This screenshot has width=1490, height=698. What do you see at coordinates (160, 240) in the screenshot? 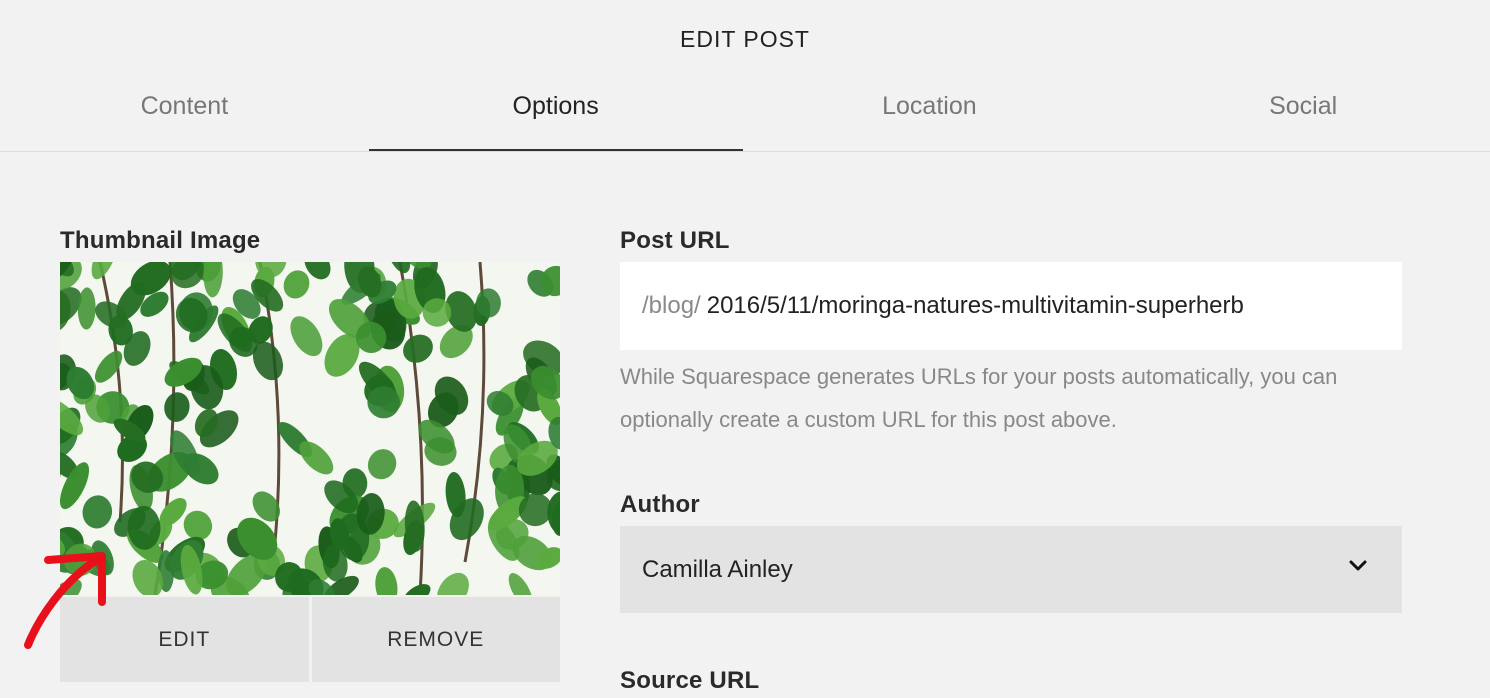
I see `thumbnail-label: Thumbnail Image` at bounding box center [160, 240].